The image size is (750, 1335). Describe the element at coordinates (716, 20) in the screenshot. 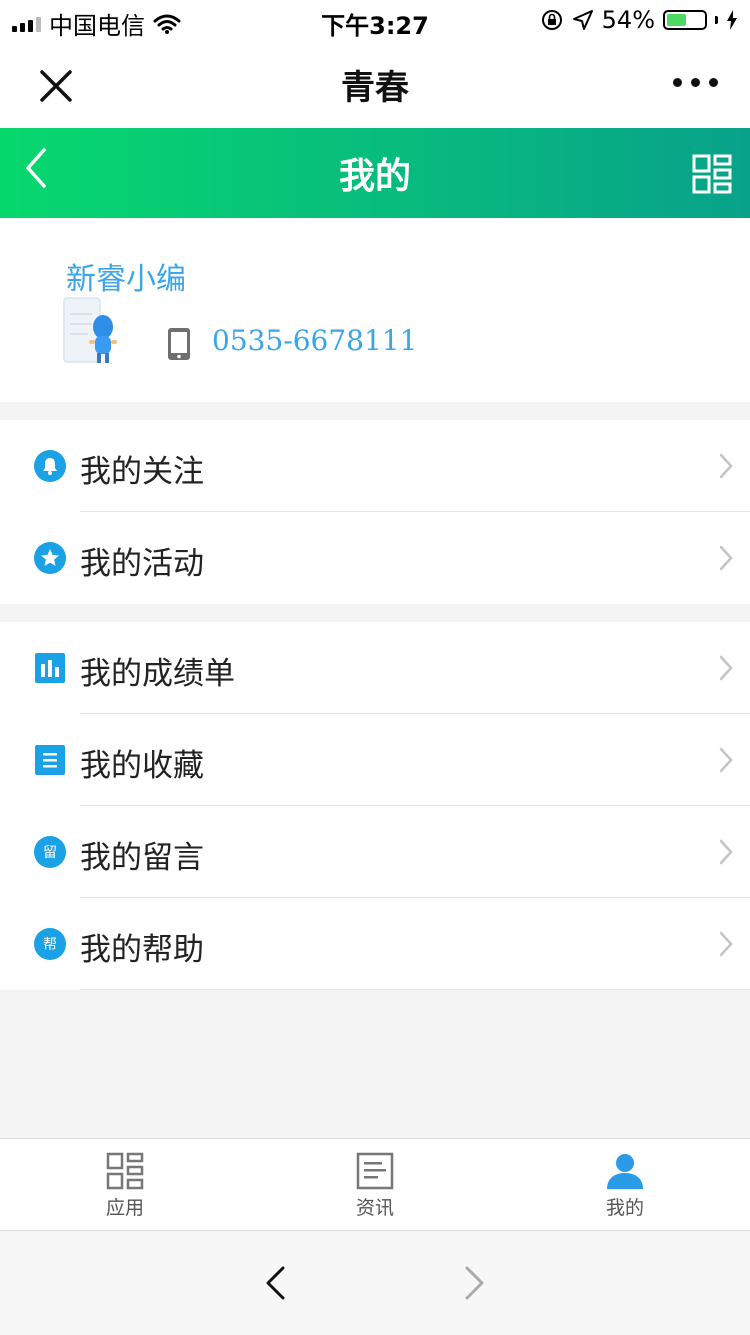

I see `battery-cap` at that location.